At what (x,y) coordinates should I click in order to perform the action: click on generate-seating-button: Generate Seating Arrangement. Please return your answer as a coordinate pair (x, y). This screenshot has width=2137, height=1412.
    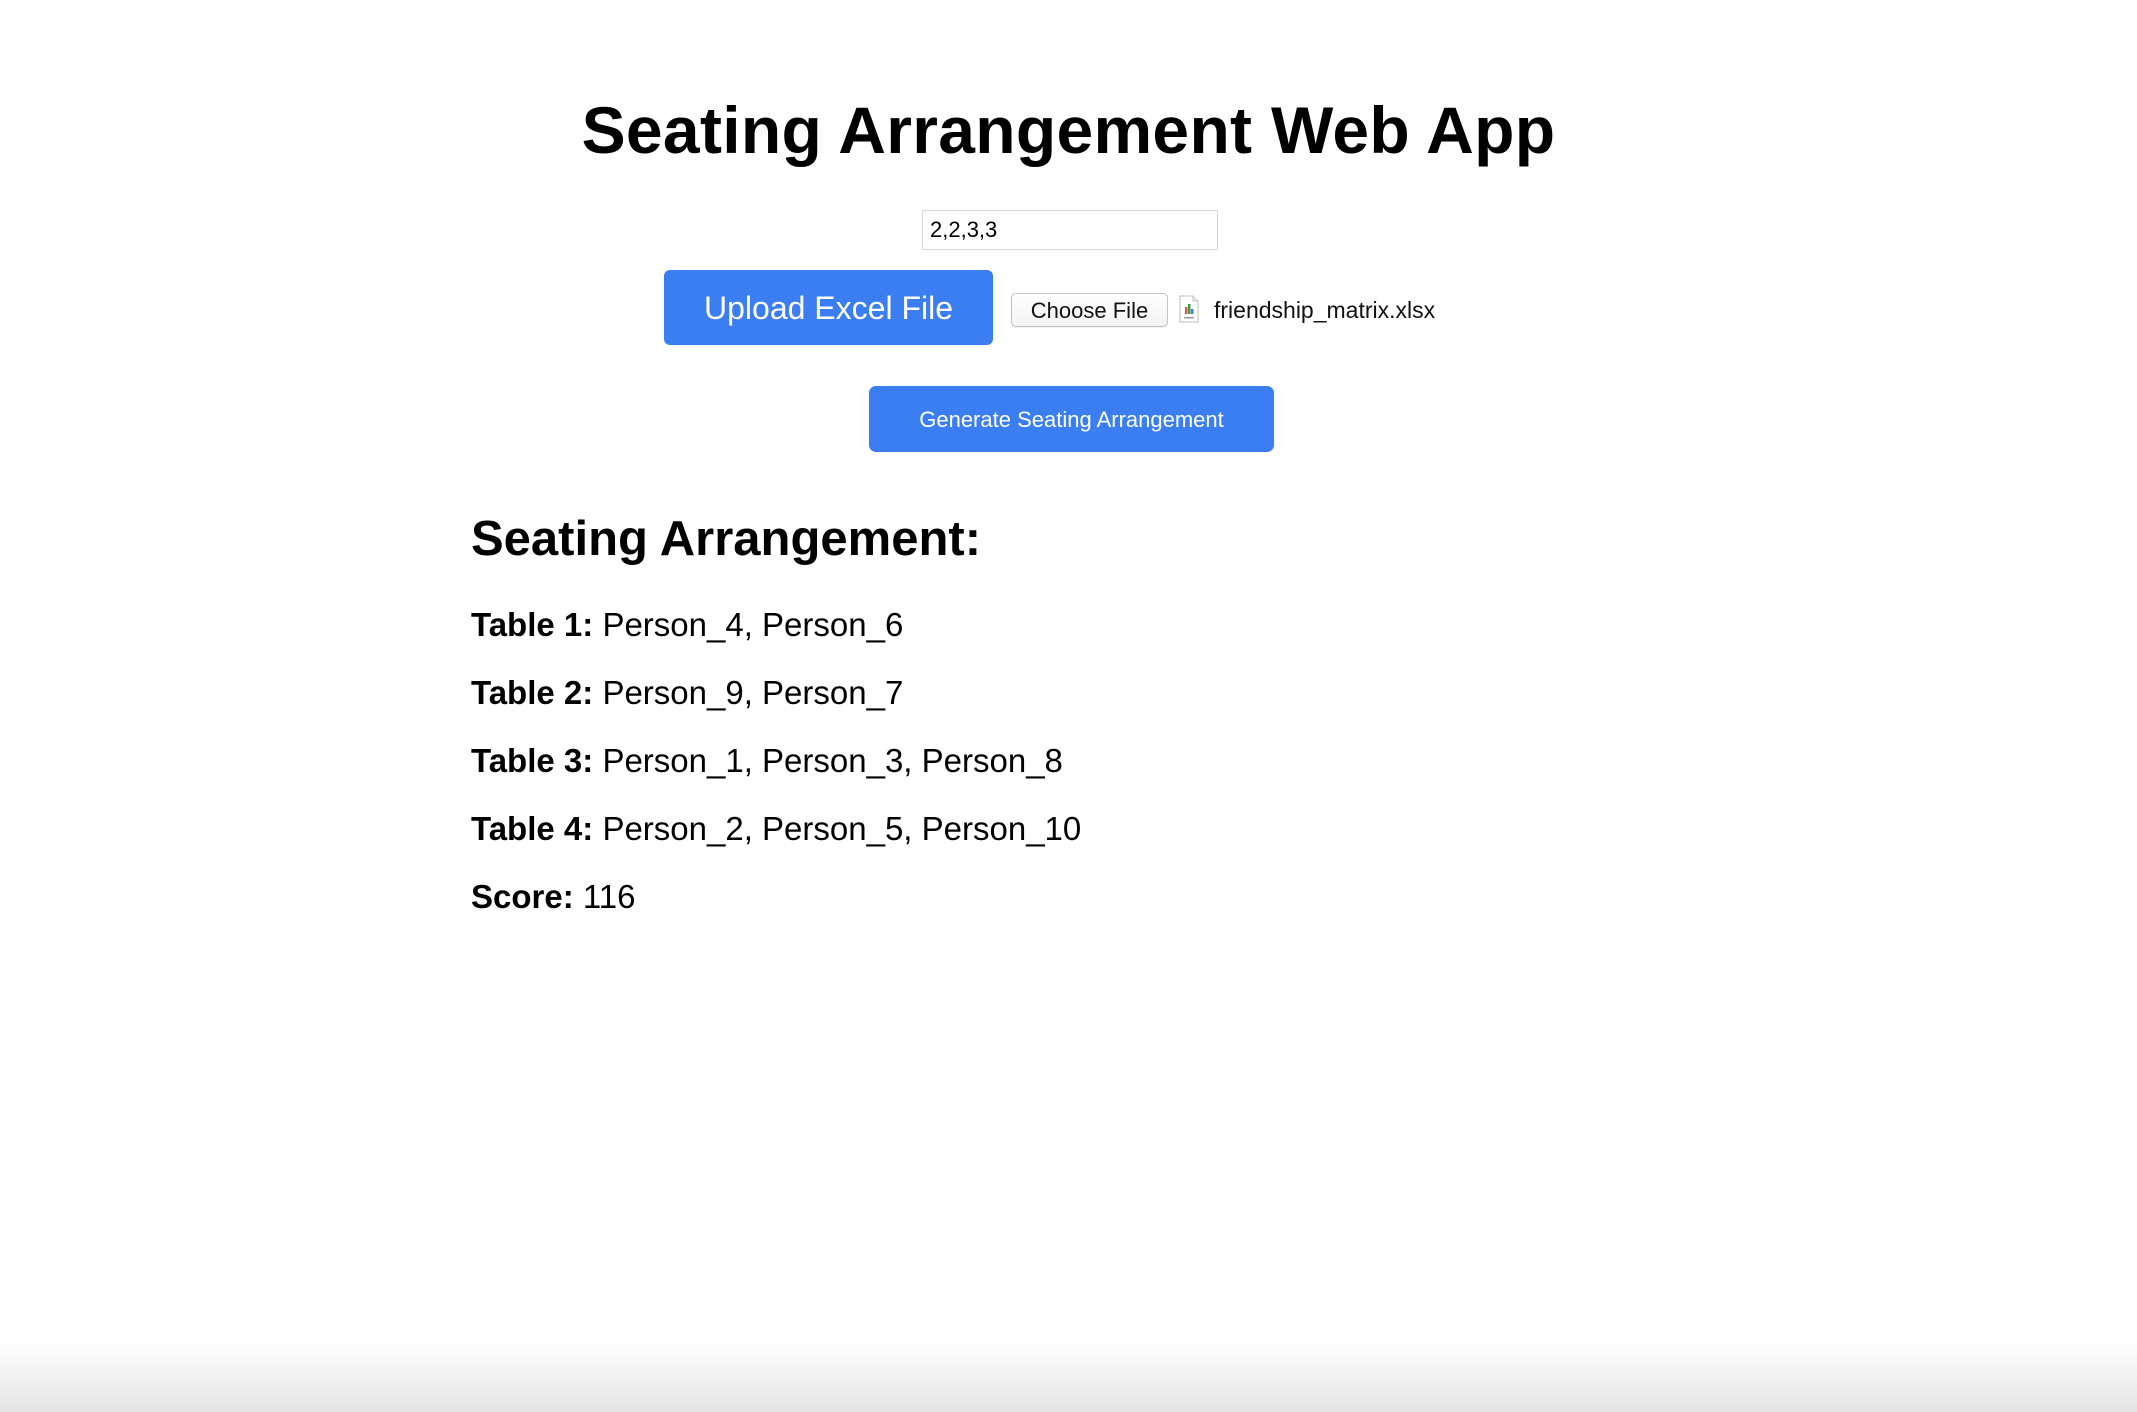
    Looking at the image, I should click on (1071, 419).